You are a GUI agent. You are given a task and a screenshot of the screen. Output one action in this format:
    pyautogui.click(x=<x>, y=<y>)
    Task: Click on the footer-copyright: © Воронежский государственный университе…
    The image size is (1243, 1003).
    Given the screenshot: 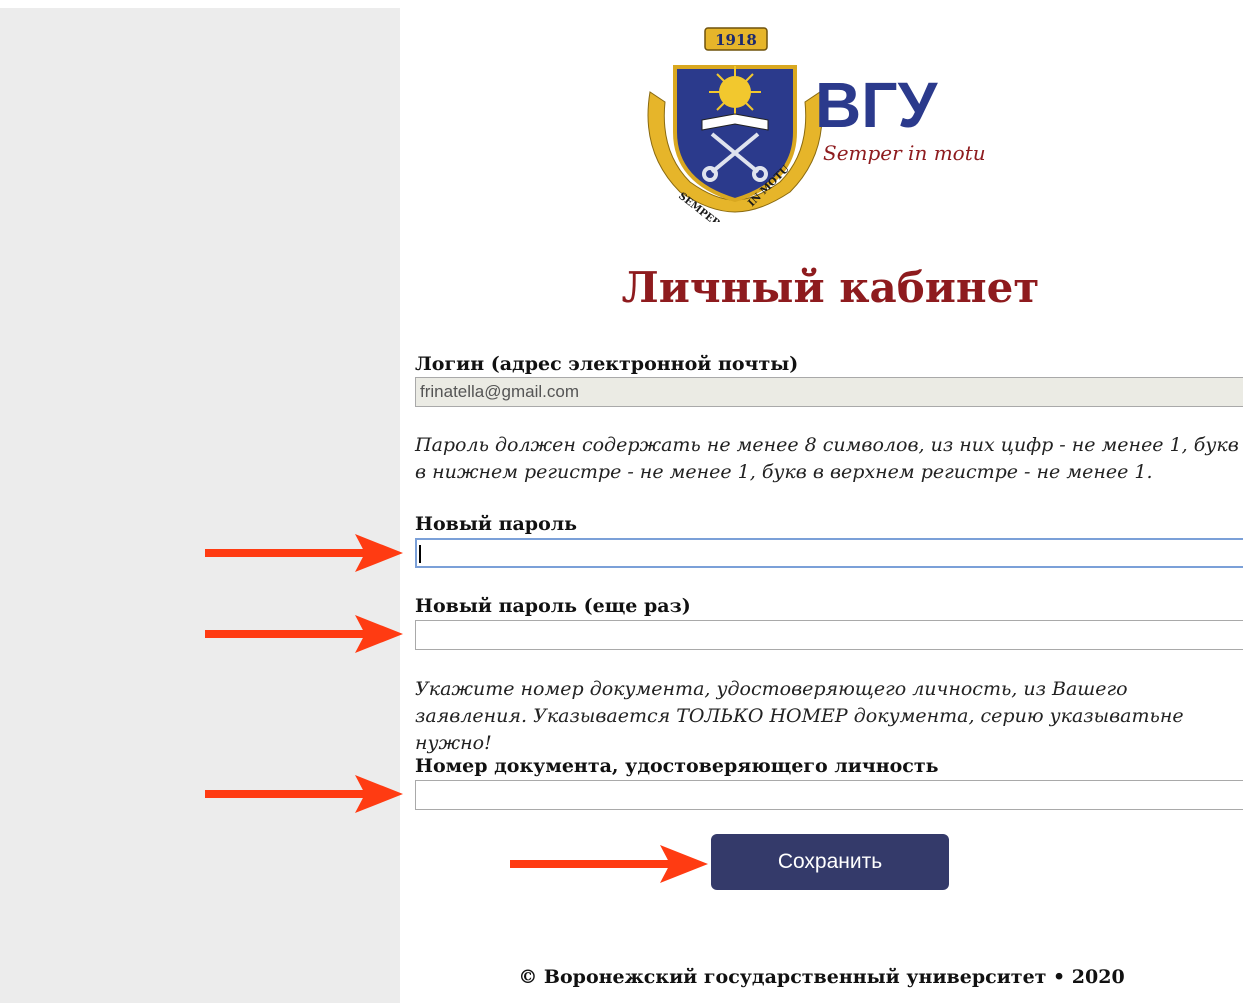 What is the action you would take?
    pyautogui.click(x=821, y=977)
    